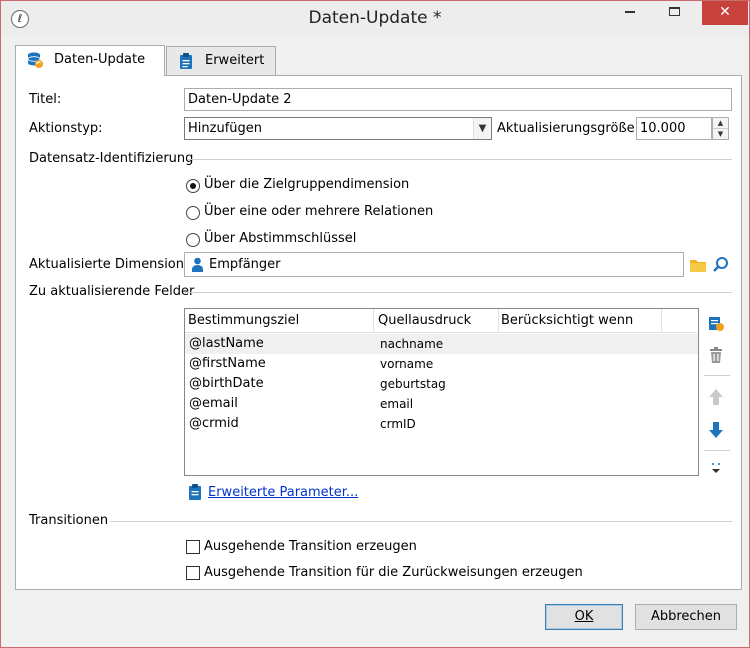  Describe the element at coordinates (243, 320) in the screenshot. I see `column-header-target: Bestimmungsziel` at that location.